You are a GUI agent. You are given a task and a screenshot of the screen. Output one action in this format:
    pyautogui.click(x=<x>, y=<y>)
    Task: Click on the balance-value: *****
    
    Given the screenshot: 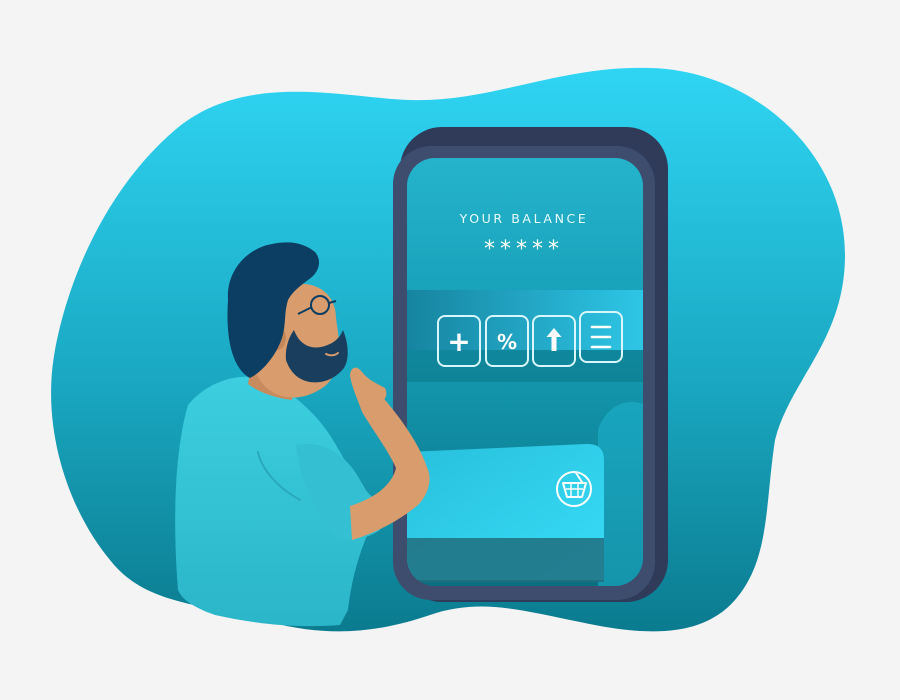 What is the action you would take?
    pyautogui.click(x=524, y=249)
    